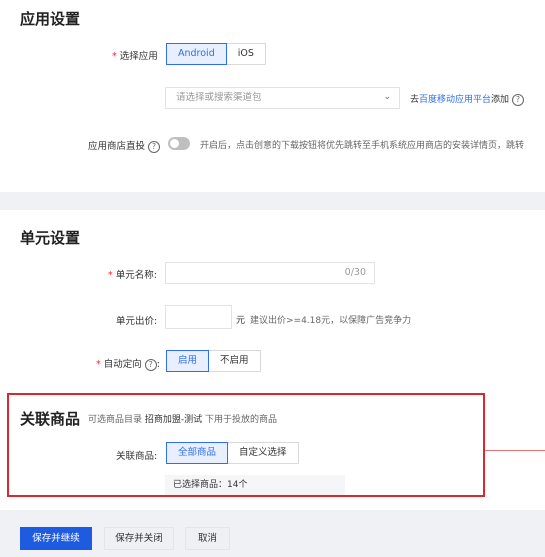  Describe the element at coordinates (362, 146) in the screenshot. I see `store-direct-hint: 开启后，点击创意的下载按钮将优先跳转至手机系统应用商店的安装详情页，跳转` at that location.